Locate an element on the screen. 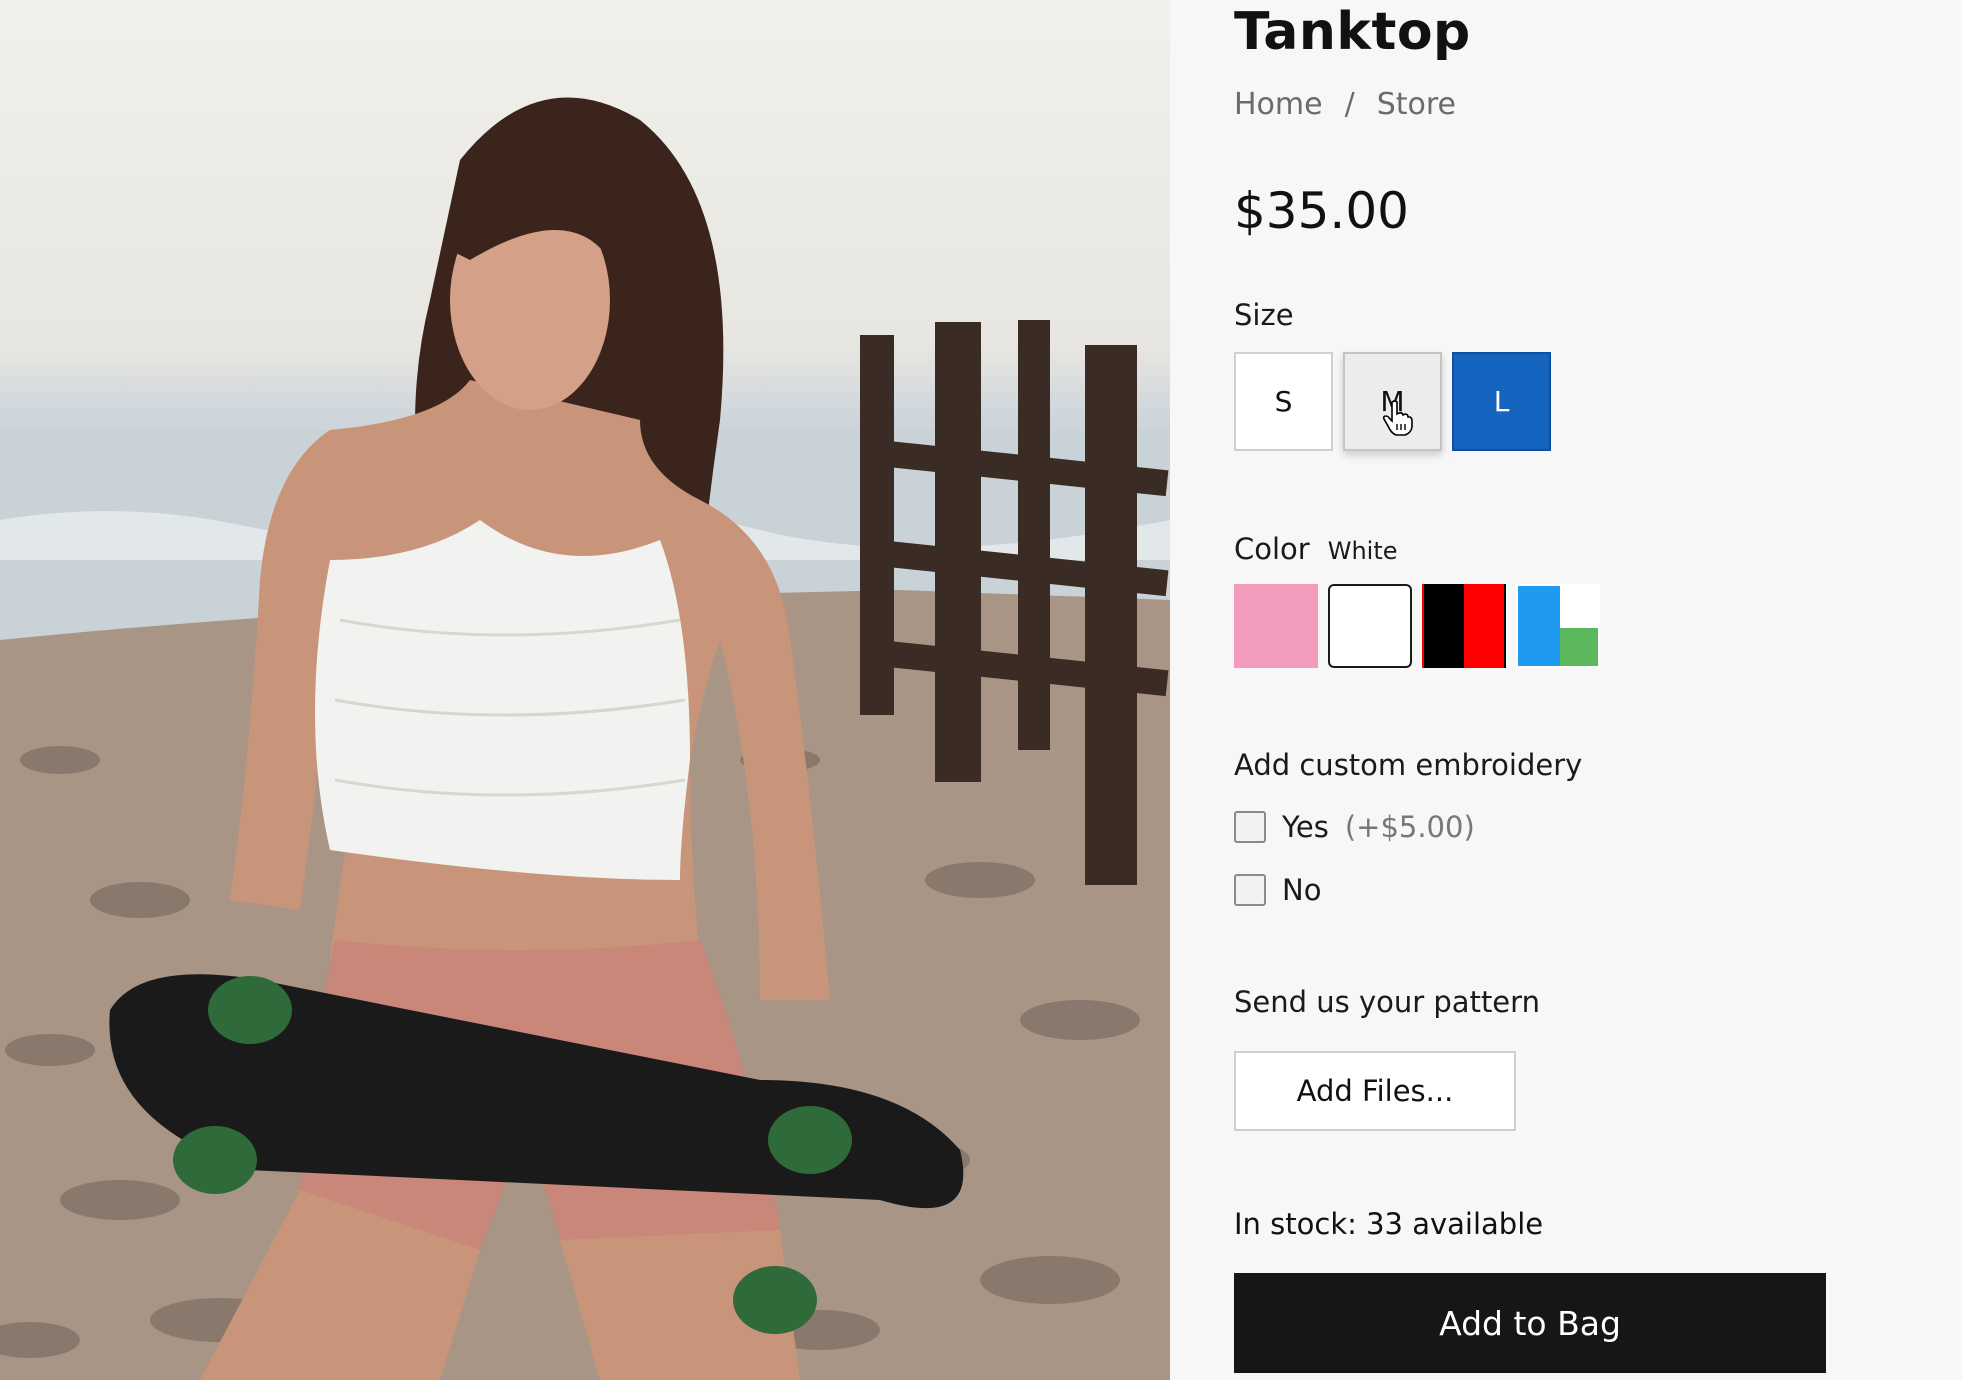 This screenshot has width=1962, height=1380. swatch-blue-segment is located at coordinates (1539, 626).